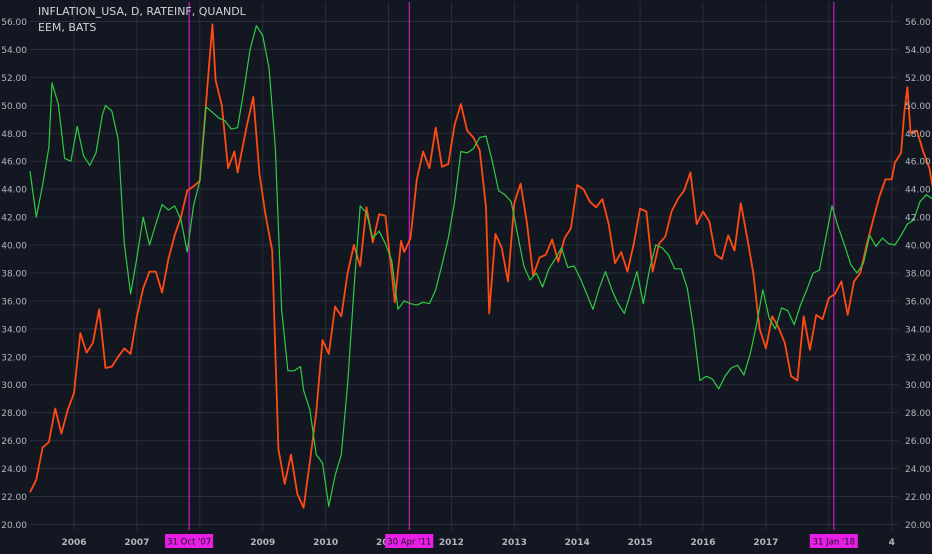 The image size is (932, 554). I want to click on date-marker-label: 31 Jan '18, so click(834, 543).